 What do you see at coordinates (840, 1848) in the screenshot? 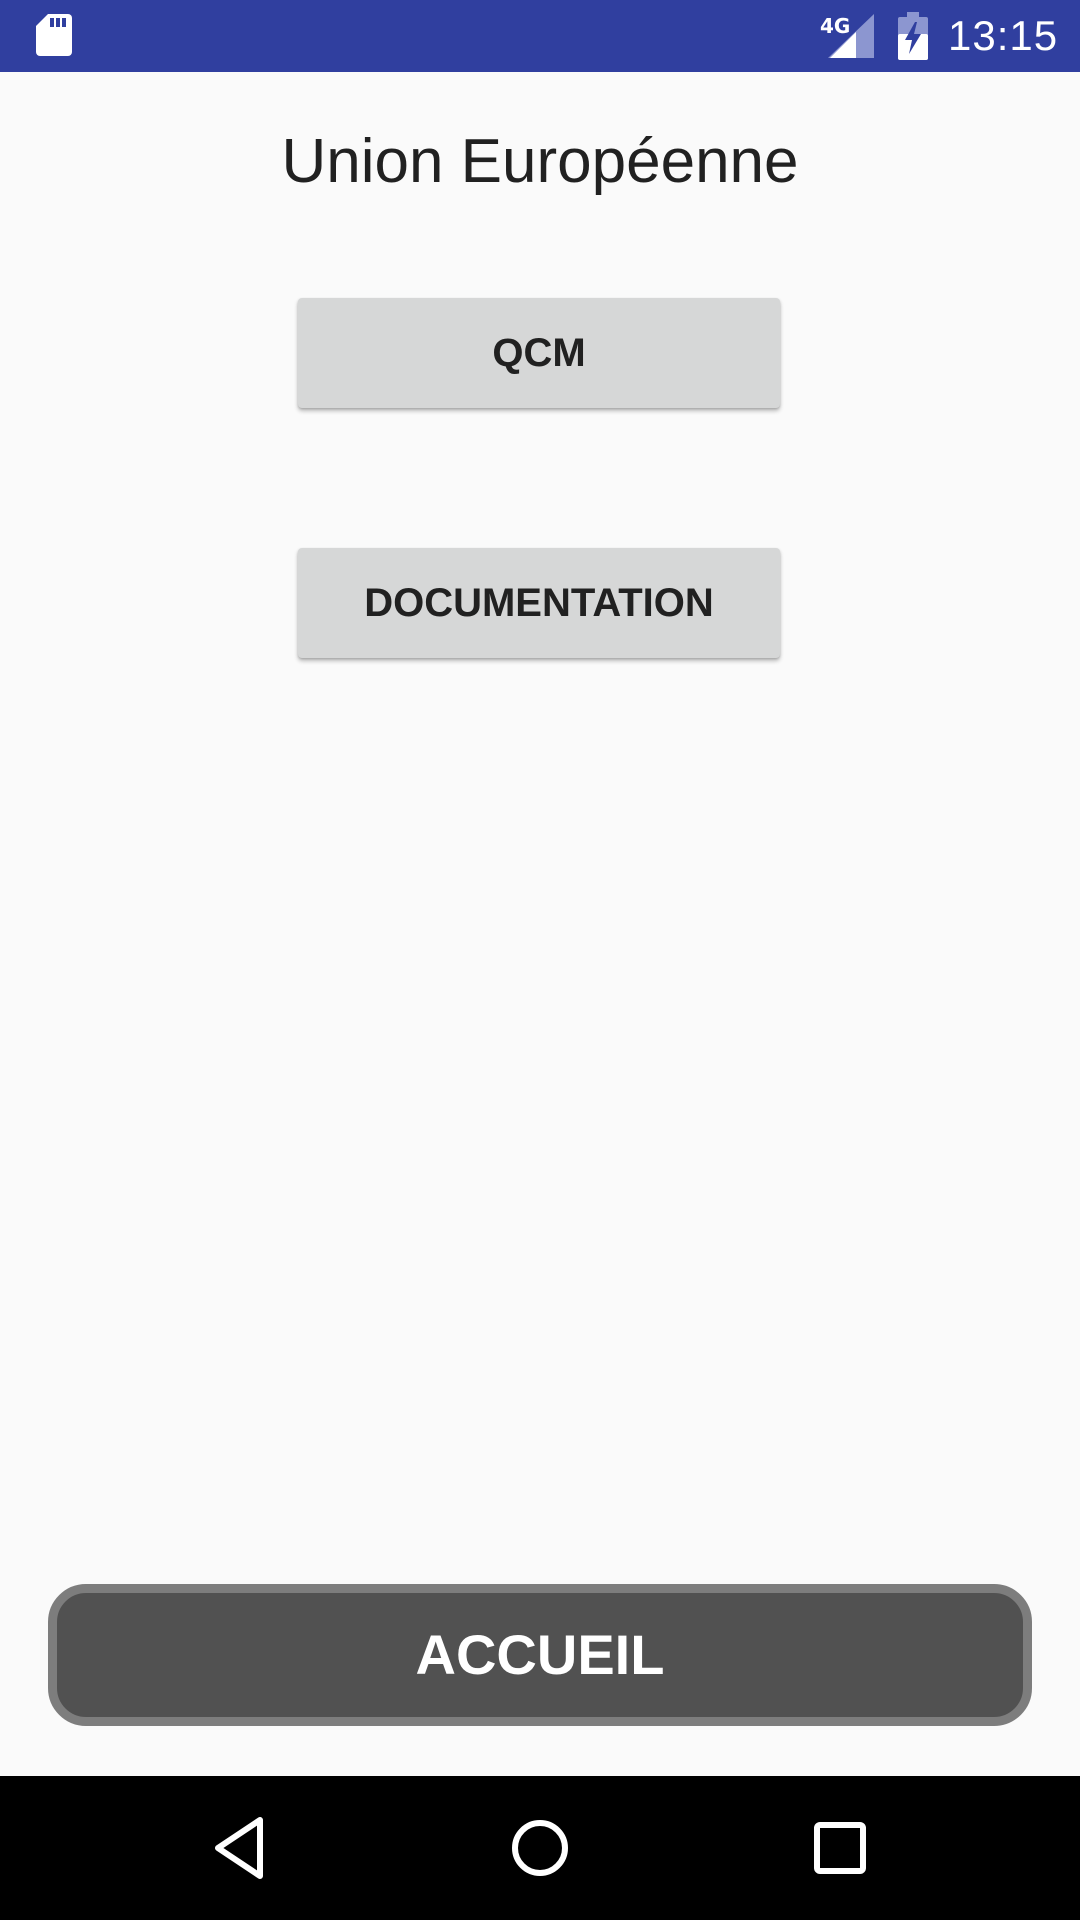
I see `recents-icon` at bounding box center [840, 1848].